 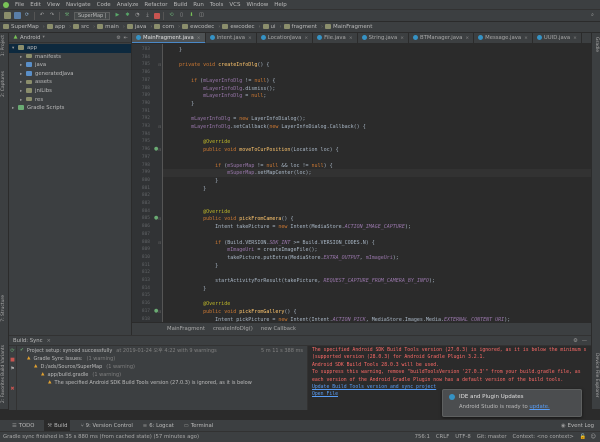 What do you see at coordinates (592, 15) in the screenshot?
I see `search-icon: ⌕` at bounding box center [592, 15].